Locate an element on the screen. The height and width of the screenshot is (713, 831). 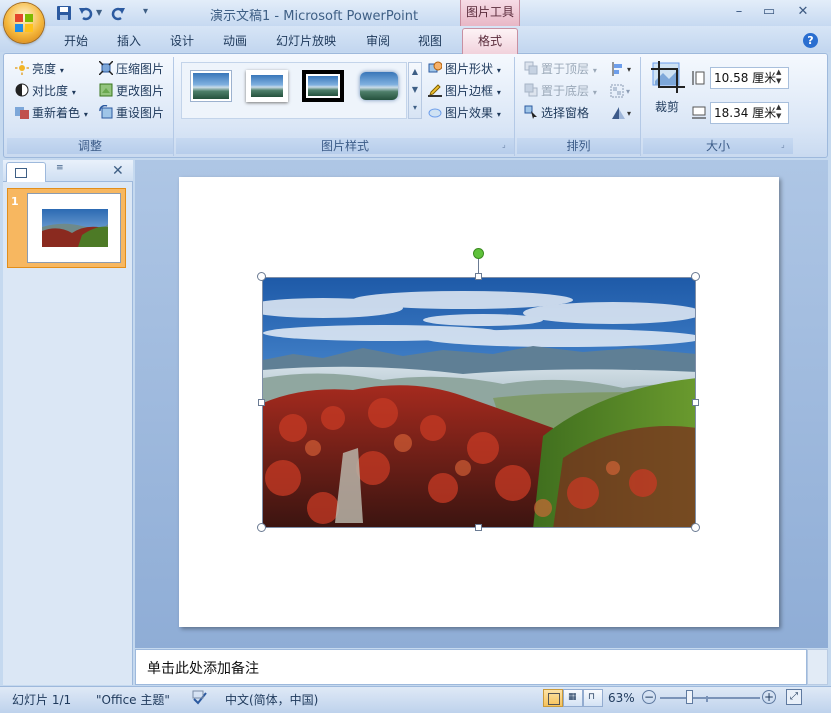
resize-handle-left is located at coordinates (261, 402).